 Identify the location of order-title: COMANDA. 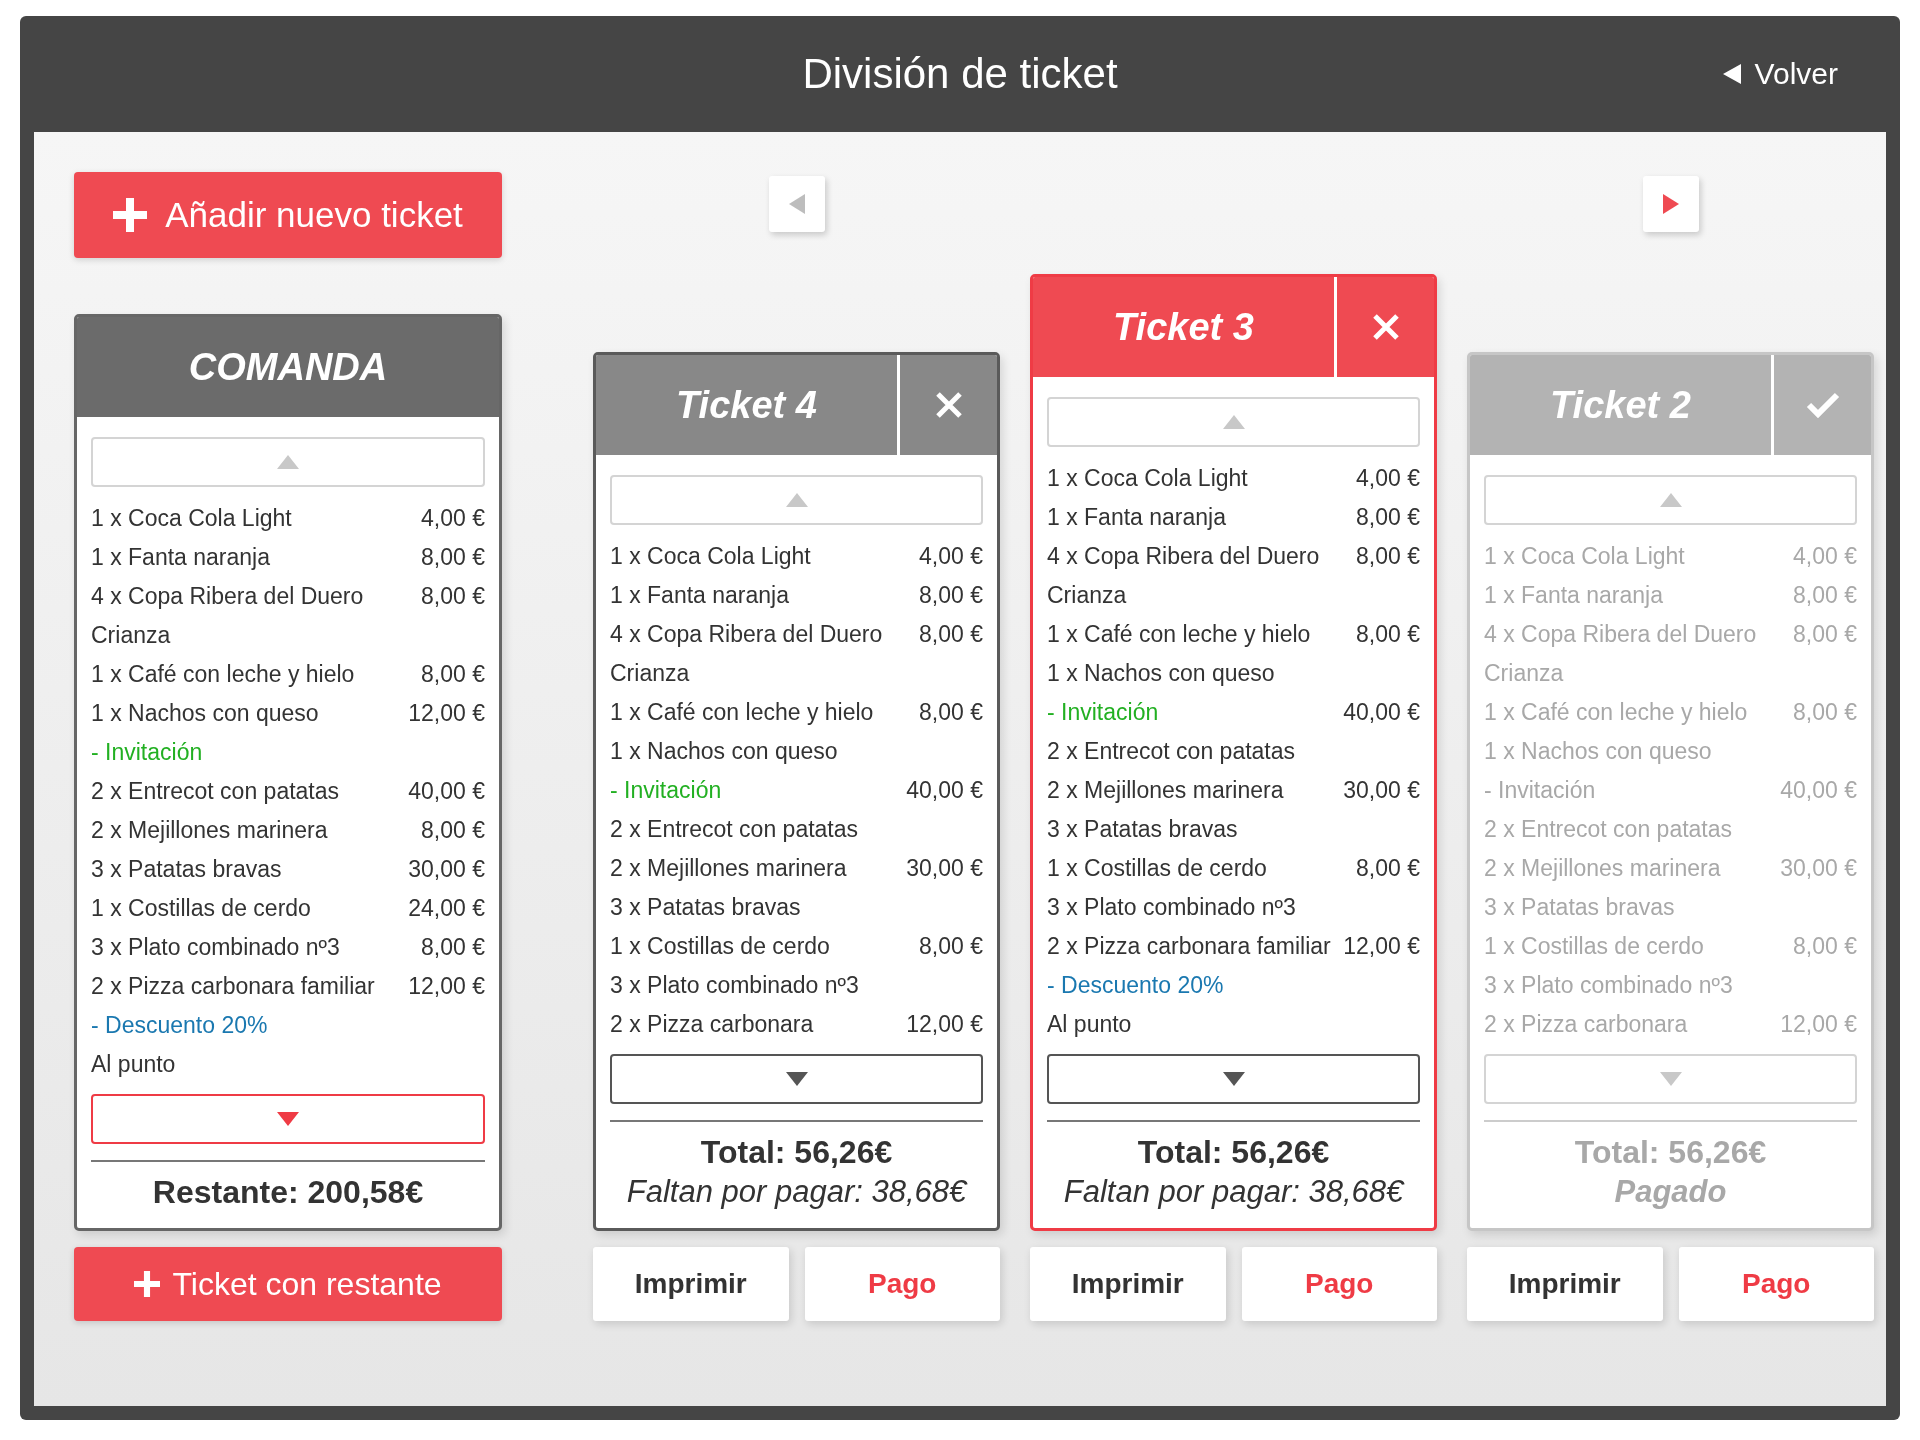
(288, 367).